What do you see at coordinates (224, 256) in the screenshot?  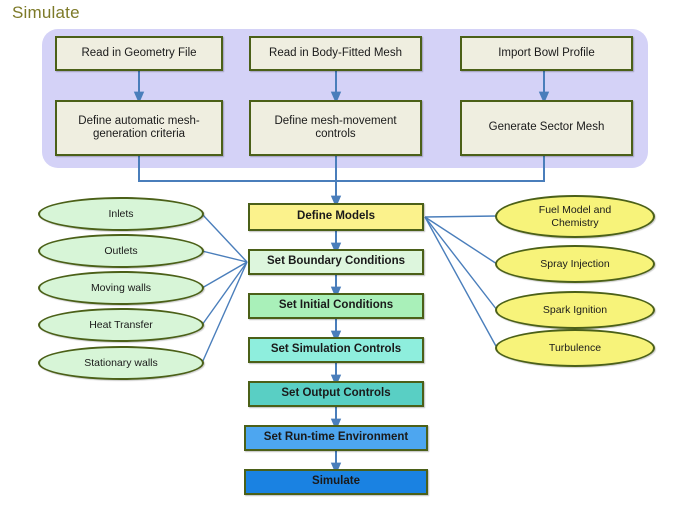 I see `connector-outlets-to-bc` at bounding box center [224, 256].